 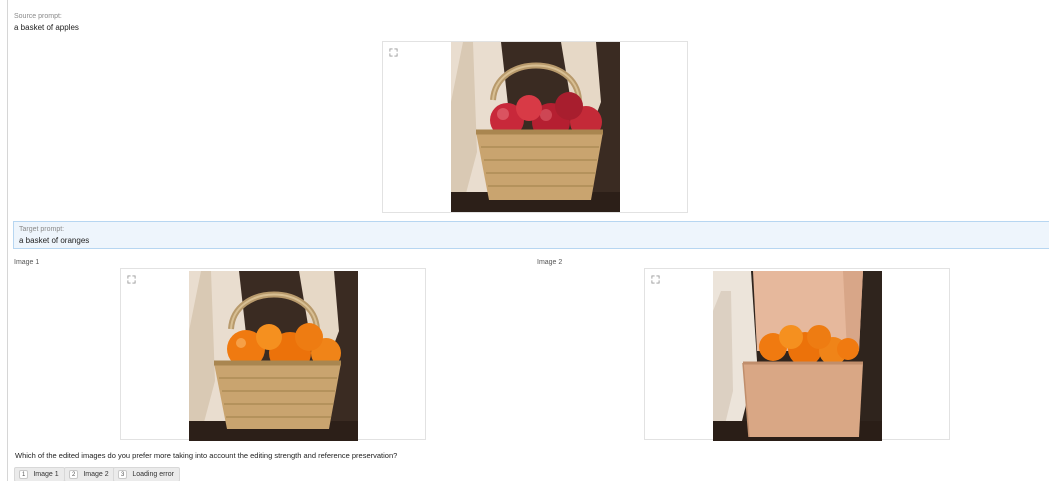 What do you see at coordinates (24, 474) in the screenshot?
I see `hotkey-badge: 1` at bounding box center [24, 474].